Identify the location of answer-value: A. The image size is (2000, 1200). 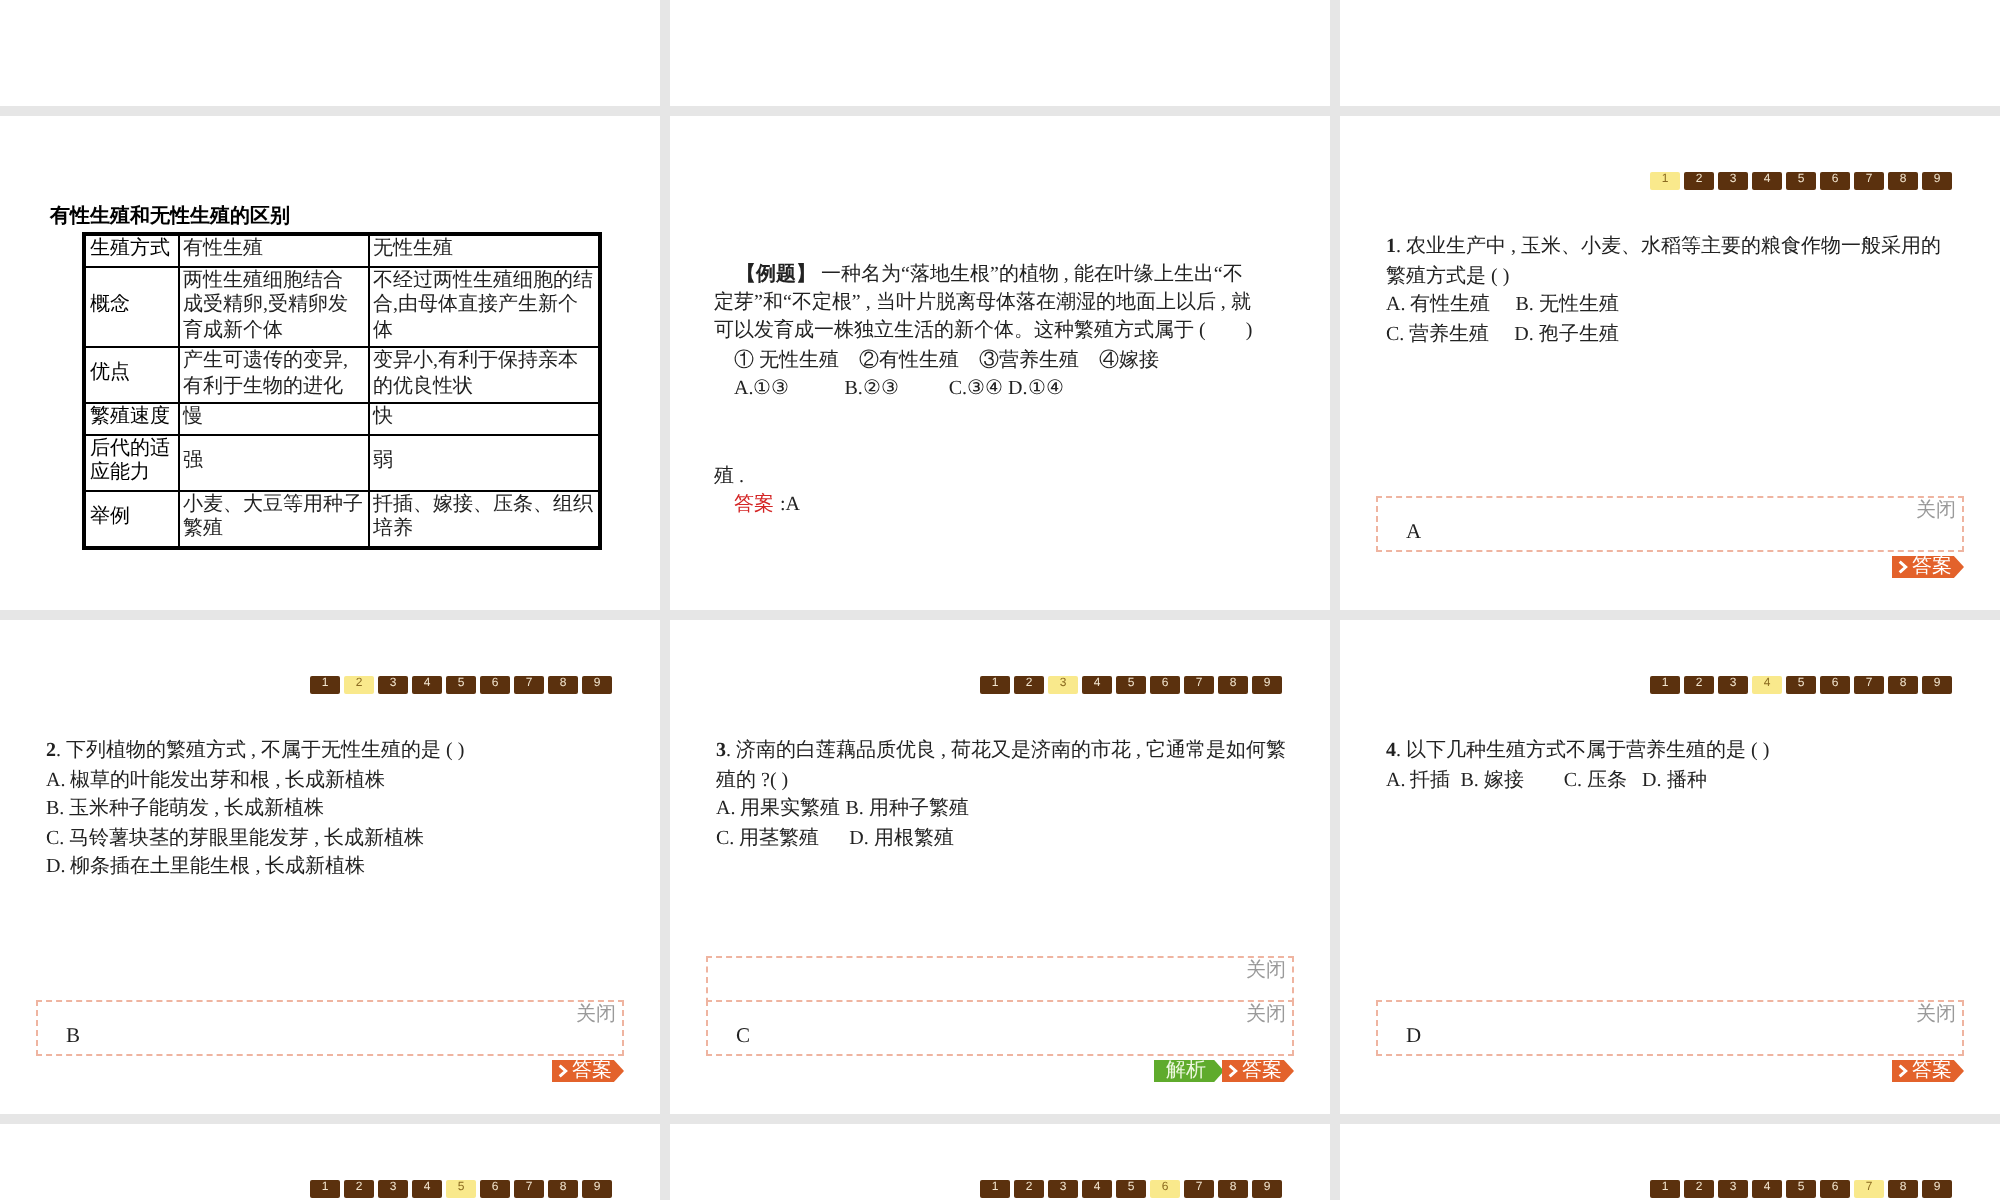
(1414, 534).